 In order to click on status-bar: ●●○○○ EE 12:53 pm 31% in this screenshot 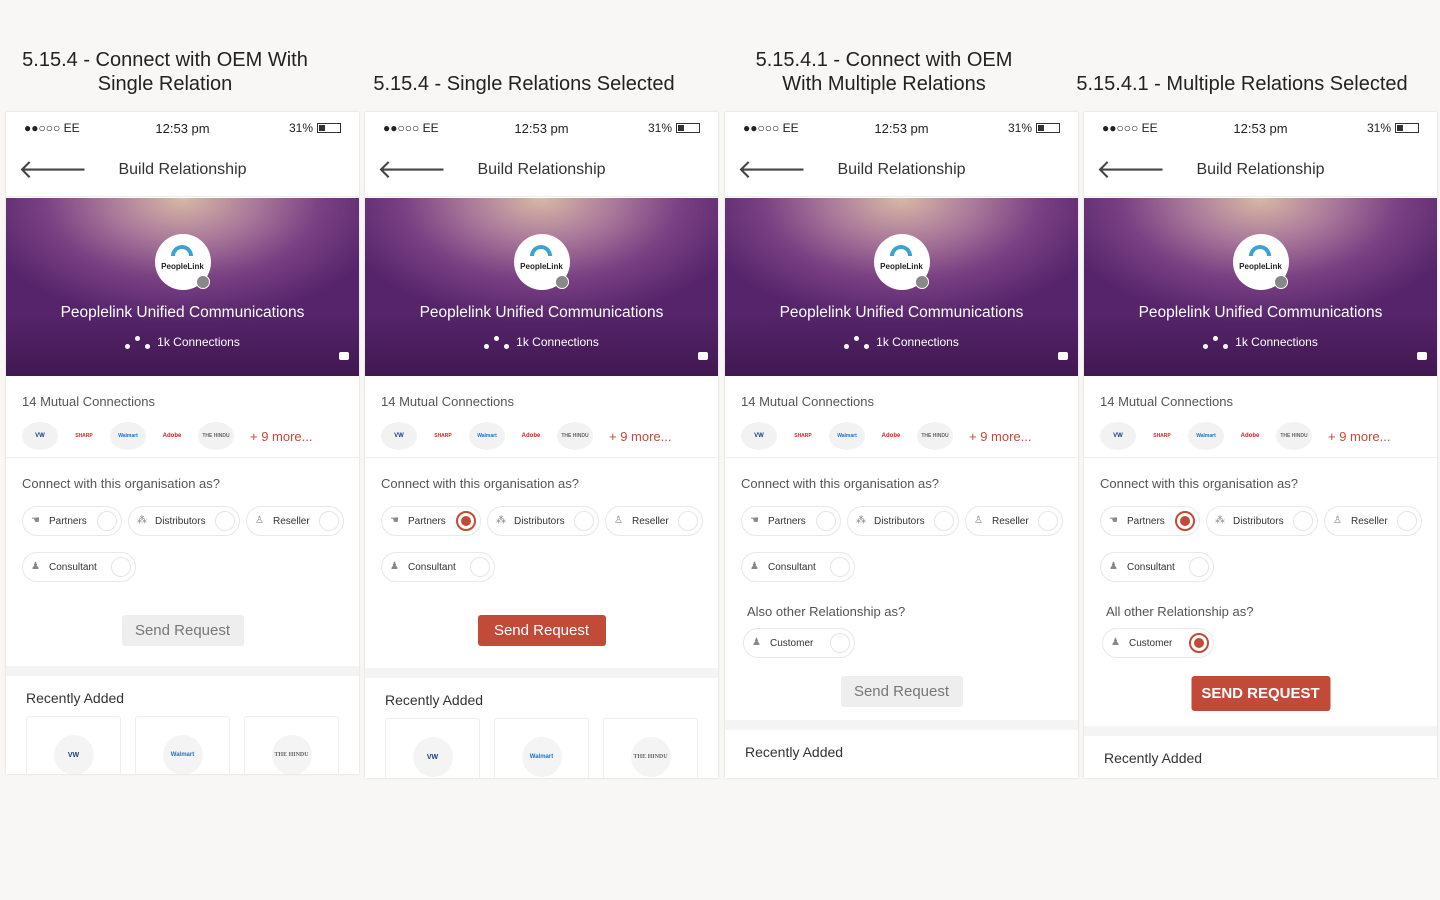, I will do `click(1260, 127)`.